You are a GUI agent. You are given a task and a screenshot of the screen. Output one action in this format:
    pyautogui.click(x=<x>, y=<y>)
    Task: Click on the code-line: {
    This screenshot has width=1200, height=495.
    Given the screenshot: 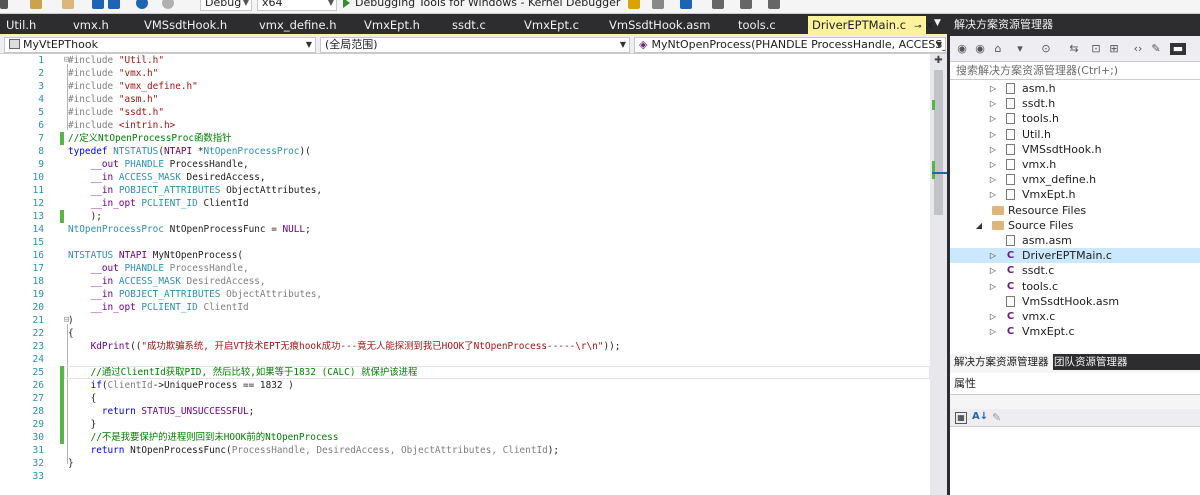 What is the action you would take?
    pyautogui.click(x=71, y=333)
    